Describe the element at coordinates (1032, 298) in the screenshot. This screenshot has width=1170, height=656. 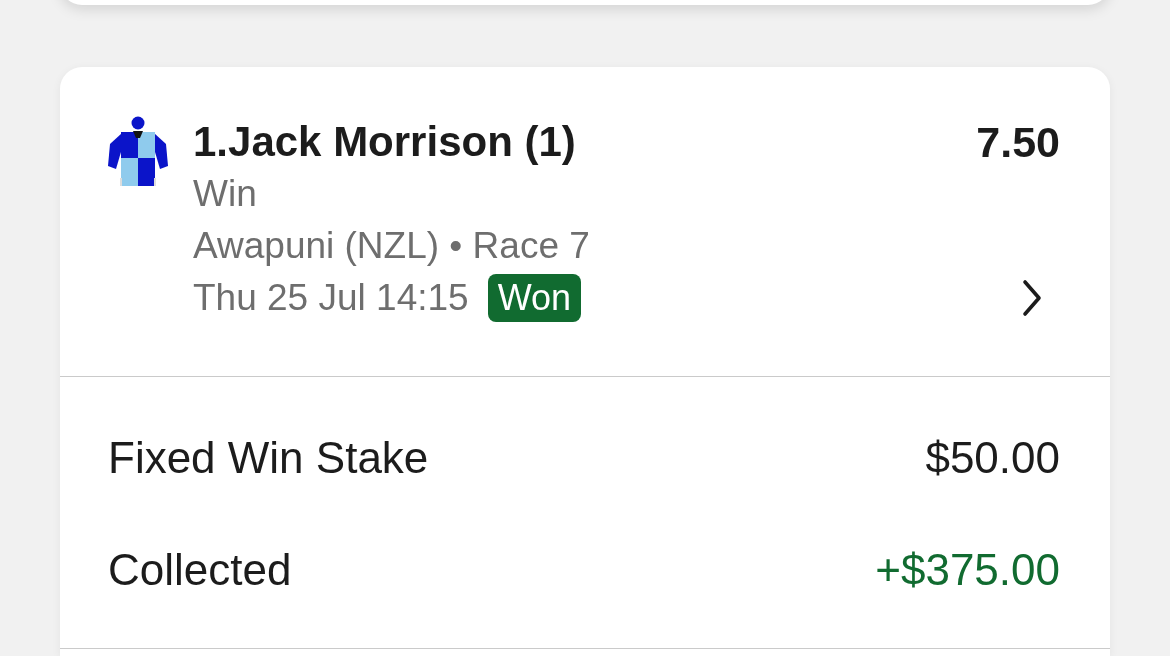
I see `chevron-right-icon` at that location.